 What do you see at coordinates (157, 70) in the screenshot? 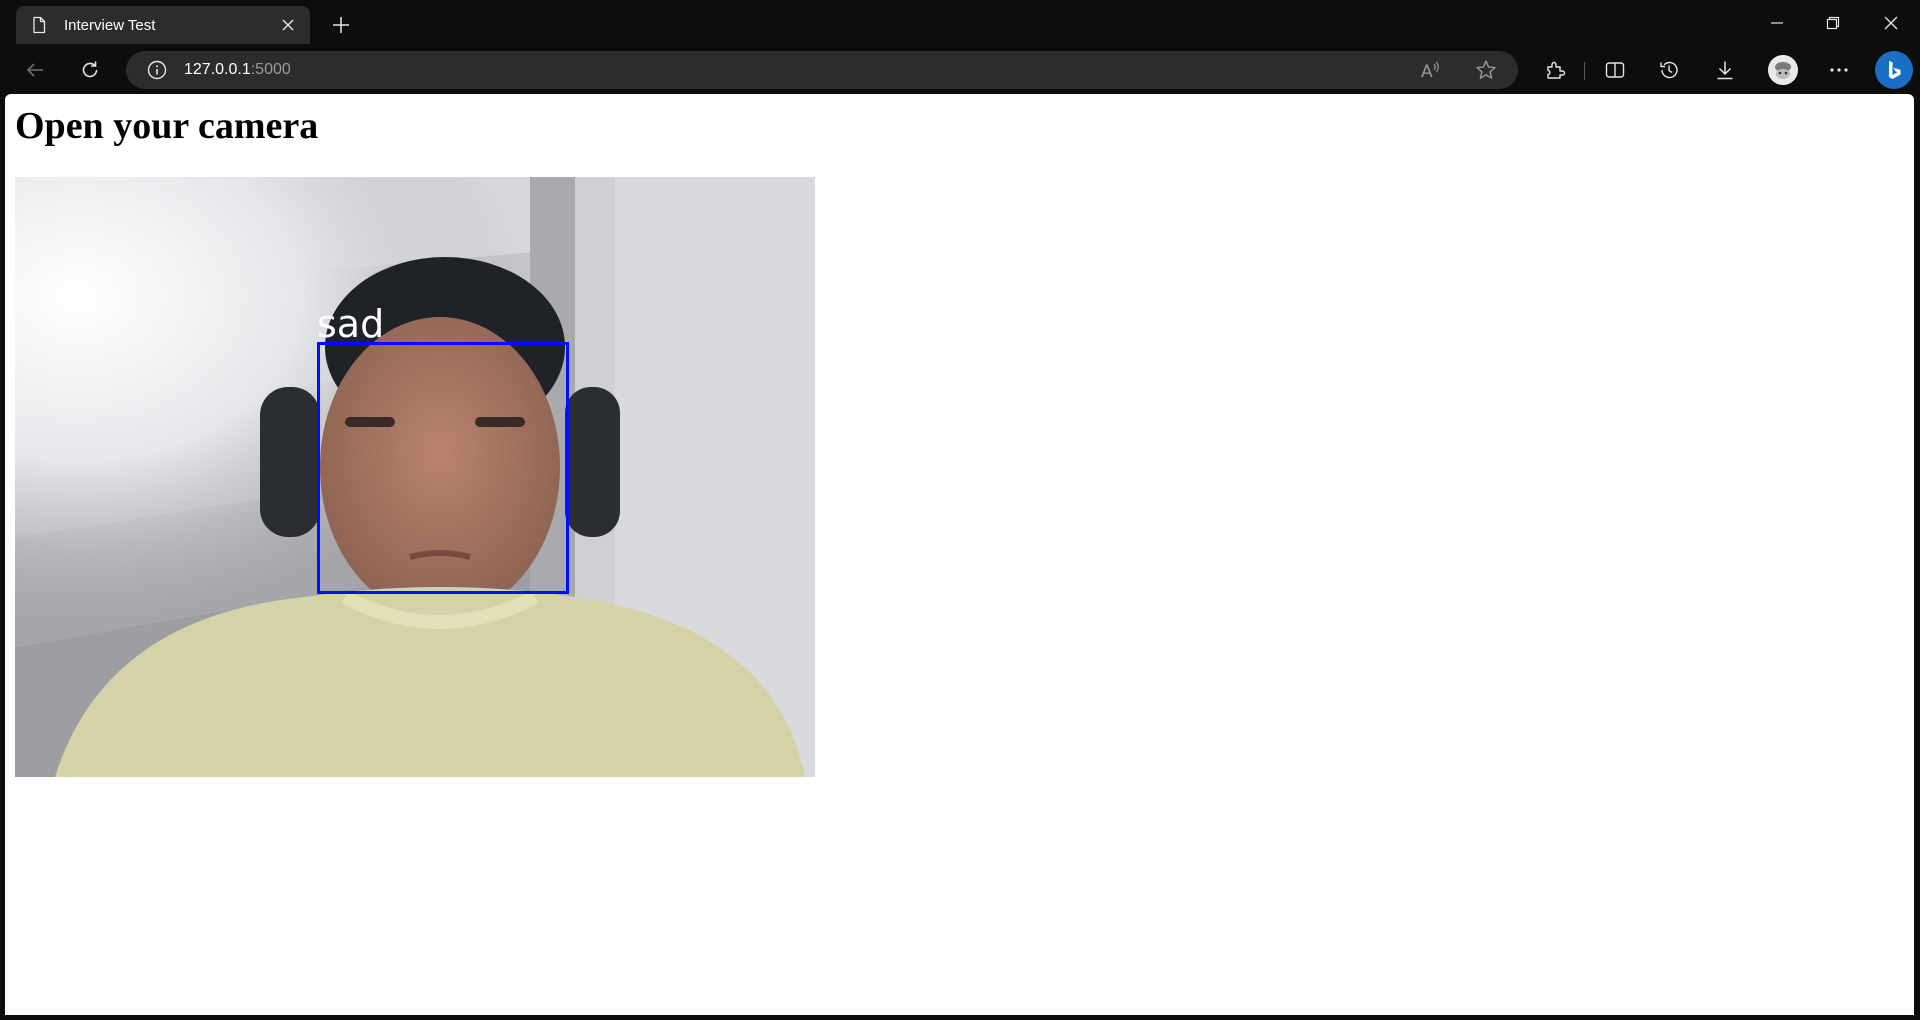
I see `info-icon` at bounding box center [157, 70].